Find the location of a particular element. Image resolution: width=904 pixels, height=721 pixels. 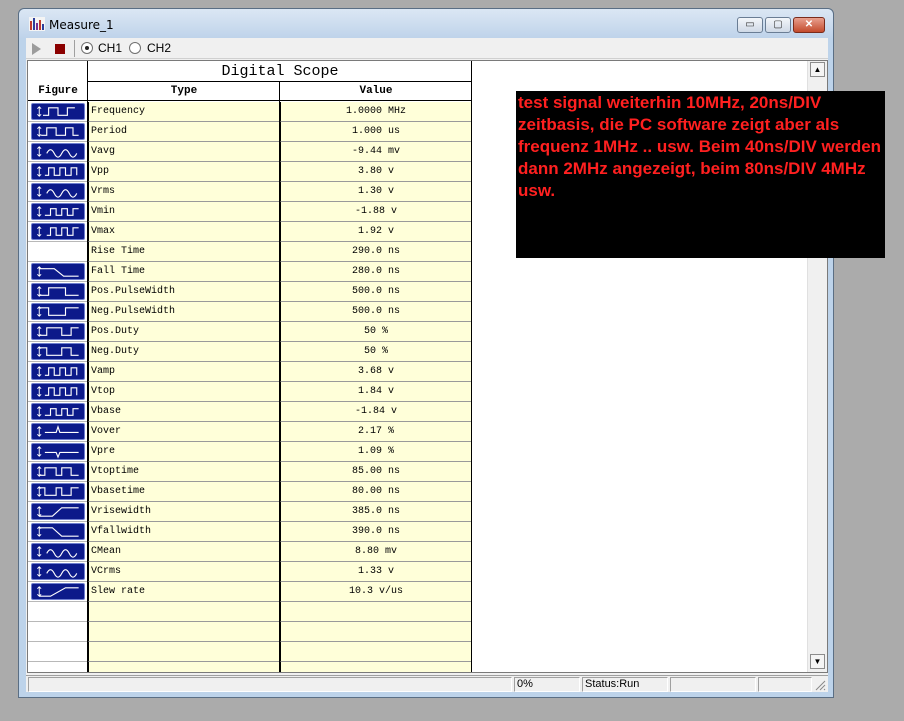

type-cell: Vbase is located at coordinates (184, 412).